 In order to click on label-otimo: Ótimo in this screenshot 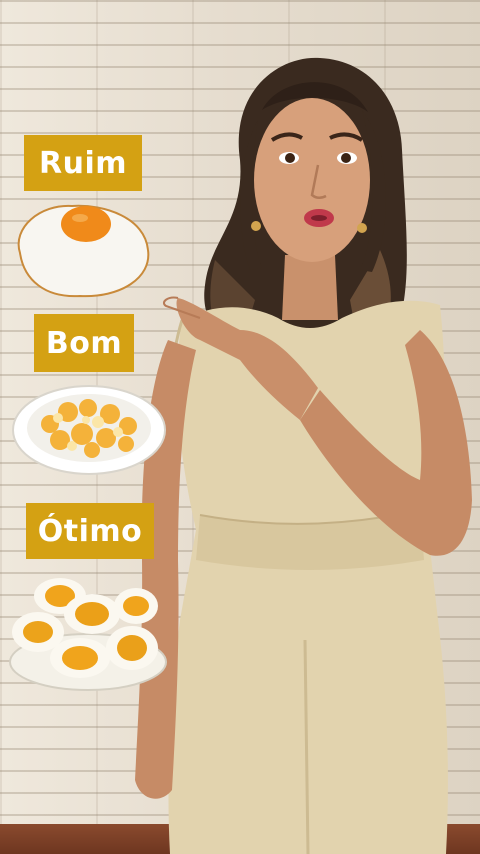, I will do `click(90, 531)`.